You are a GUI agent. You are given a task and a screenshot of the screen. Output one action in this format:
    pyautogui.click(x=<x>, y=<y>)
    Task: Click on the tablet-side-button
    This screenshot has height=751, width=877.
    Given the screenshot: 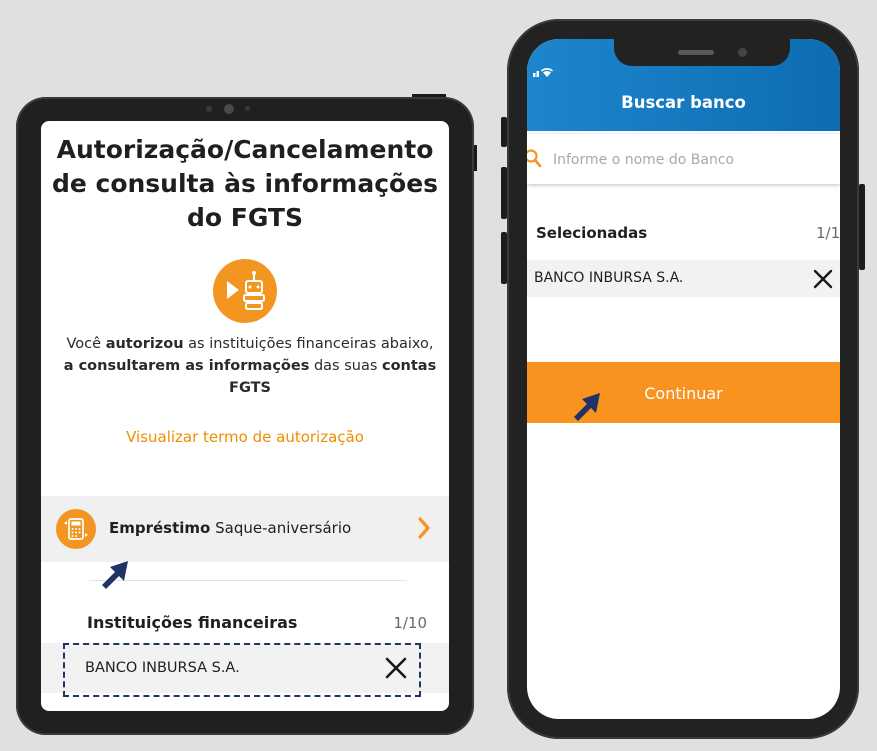 What is the action you would take?
    pyautogui.click(x=475, y=158)
    